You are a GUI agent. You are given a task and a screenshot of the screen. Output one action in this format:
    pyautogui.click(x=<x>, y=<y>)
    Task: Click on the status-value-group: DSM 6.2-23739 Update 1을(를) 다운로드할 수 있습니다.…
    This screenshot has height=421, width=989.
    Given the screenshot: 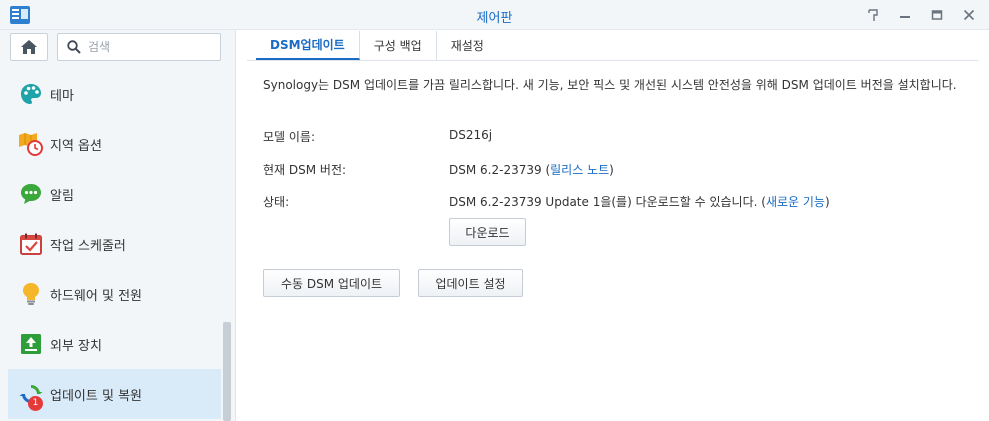 What is the action you would take?
    pyautogui.click(x=639, y=202)
    